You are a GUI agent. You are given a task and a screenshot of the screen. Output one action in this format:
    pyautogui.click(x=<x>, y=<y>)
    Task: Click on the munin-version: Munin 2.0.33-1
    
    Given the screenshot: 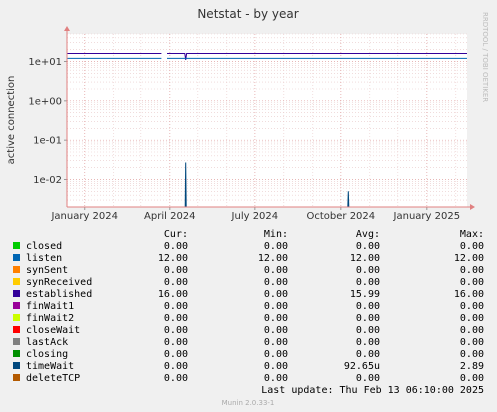 What is the action you would take?
    pyautogui.click(x=248, y=403)
    